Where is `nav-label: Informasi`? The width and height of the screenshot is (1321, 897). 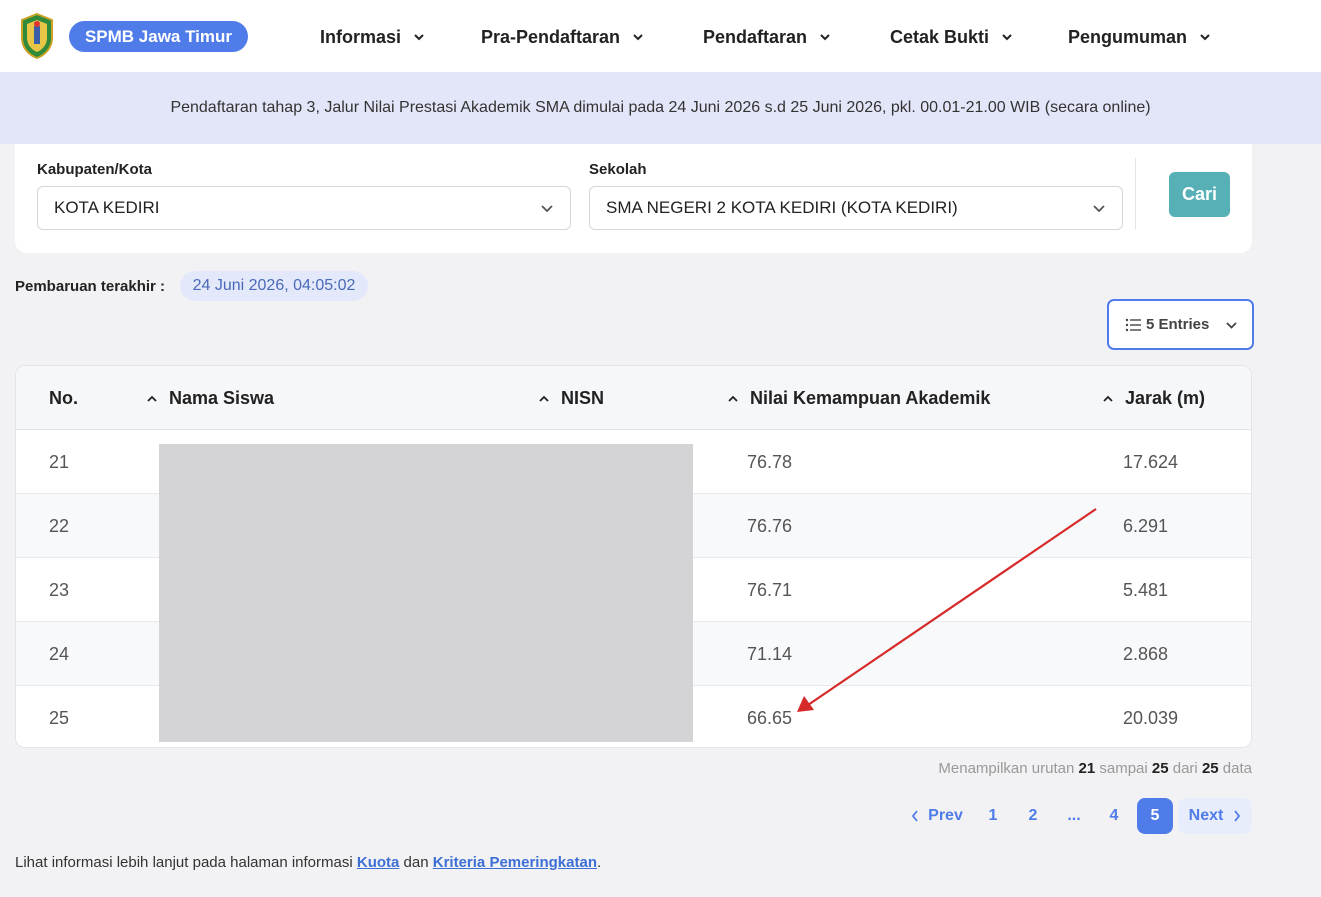
nav-label: Informasi is located at coordinates (361, 36).